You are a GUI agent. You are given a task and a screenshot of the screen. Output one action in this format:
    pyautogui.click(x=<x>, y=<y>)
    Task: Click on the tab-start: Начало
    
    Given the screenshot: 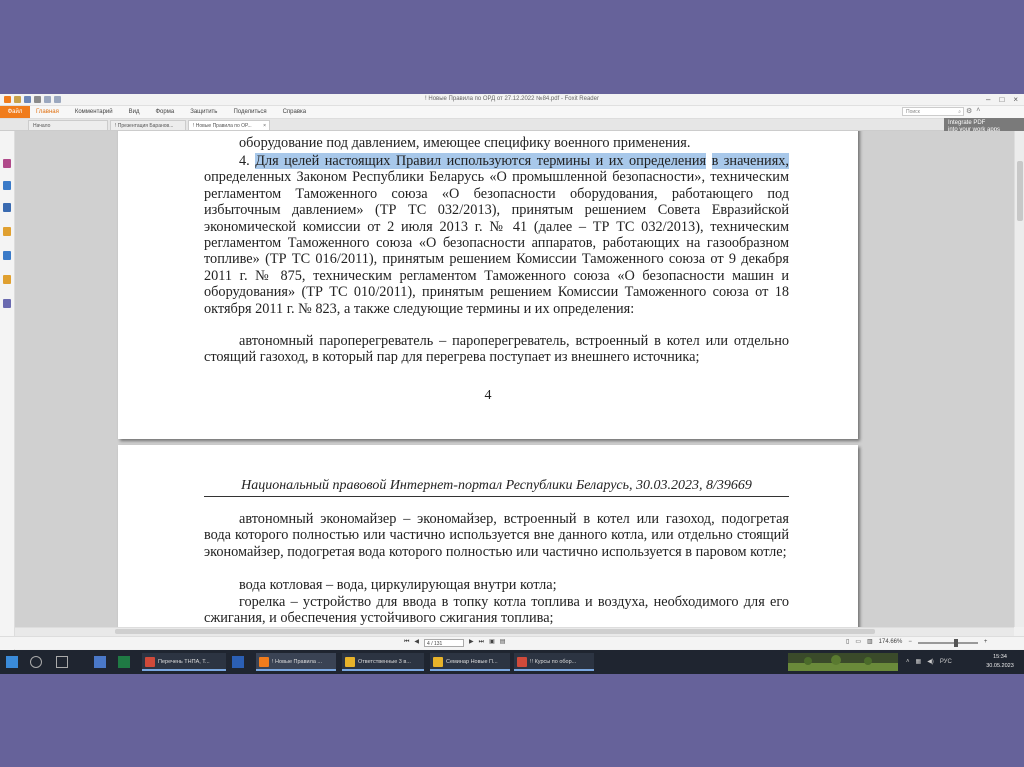 What is the action you would take?
    pyautogui.click(x=68, y=125)
    